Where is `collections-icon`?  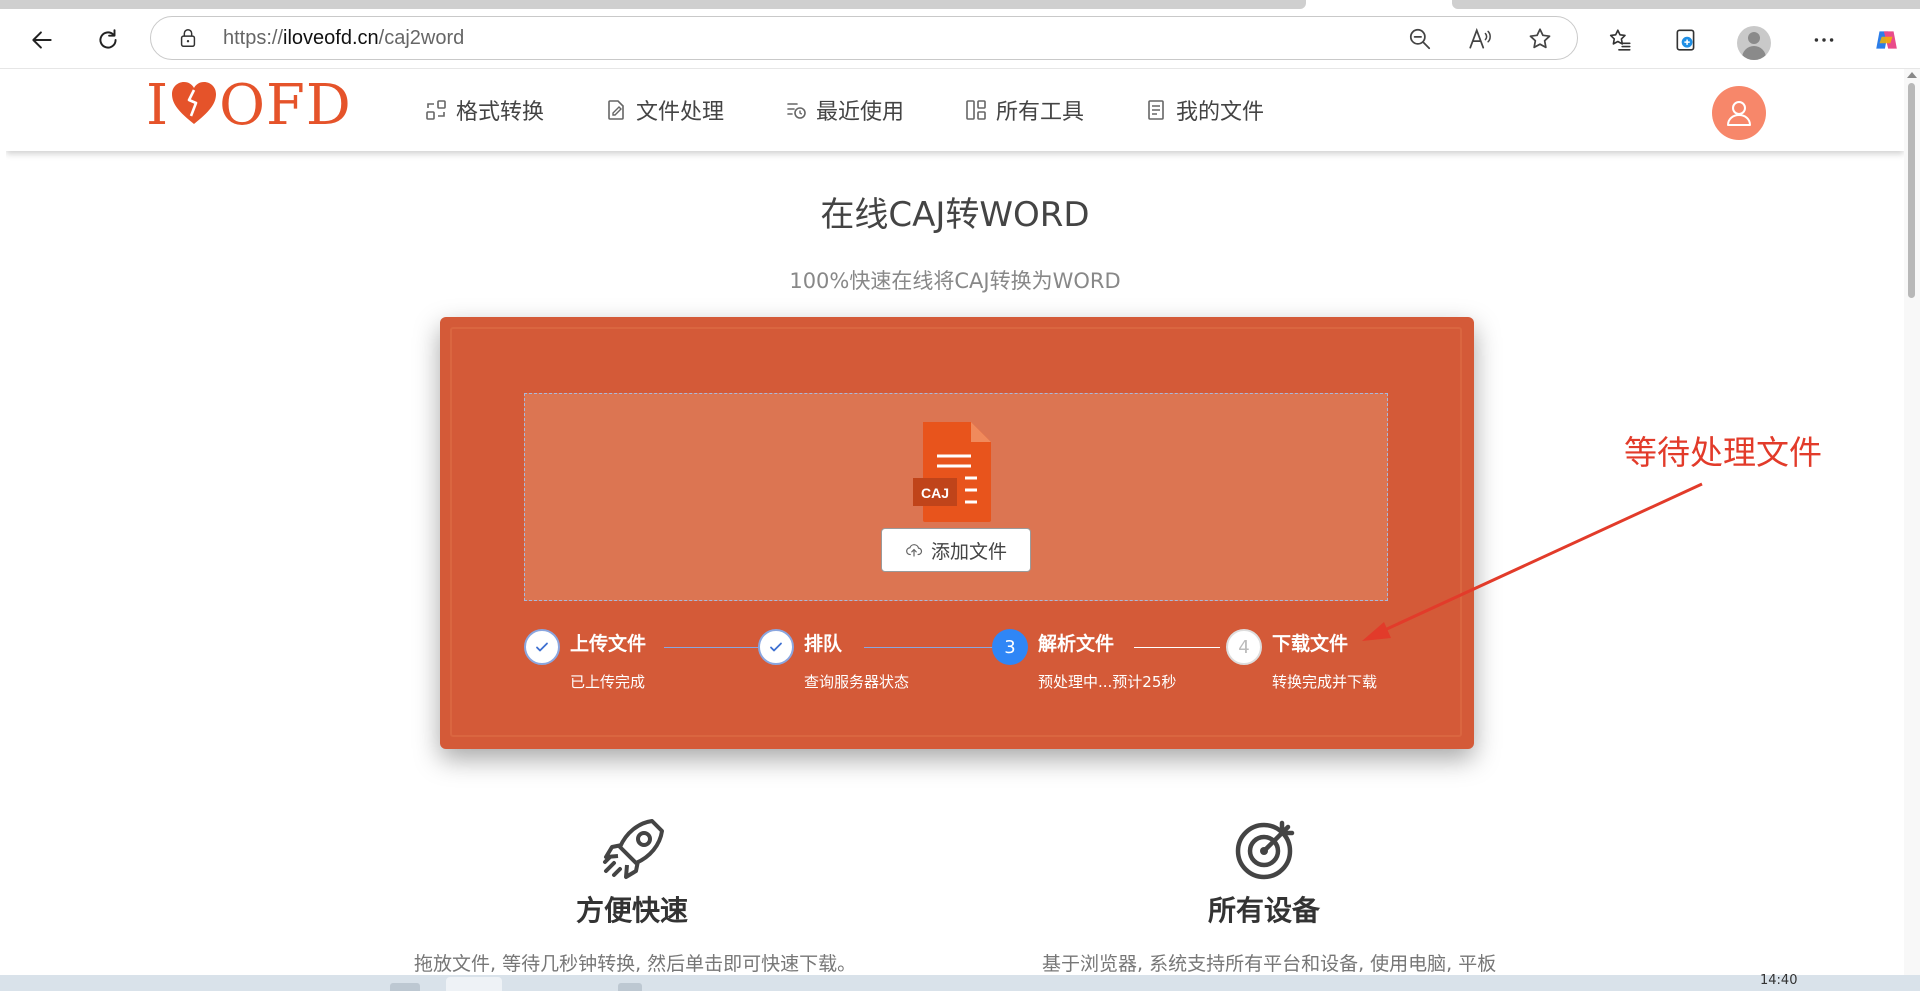
collections-icon is located at coordinates (1685, 40).